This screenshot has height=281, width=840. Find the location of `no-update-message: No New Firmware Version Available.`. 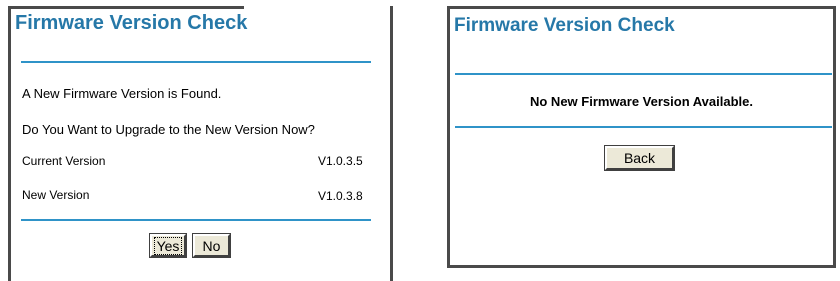

no-update-message: No New Firmware Version Available. is located at coordinates (641, 101).